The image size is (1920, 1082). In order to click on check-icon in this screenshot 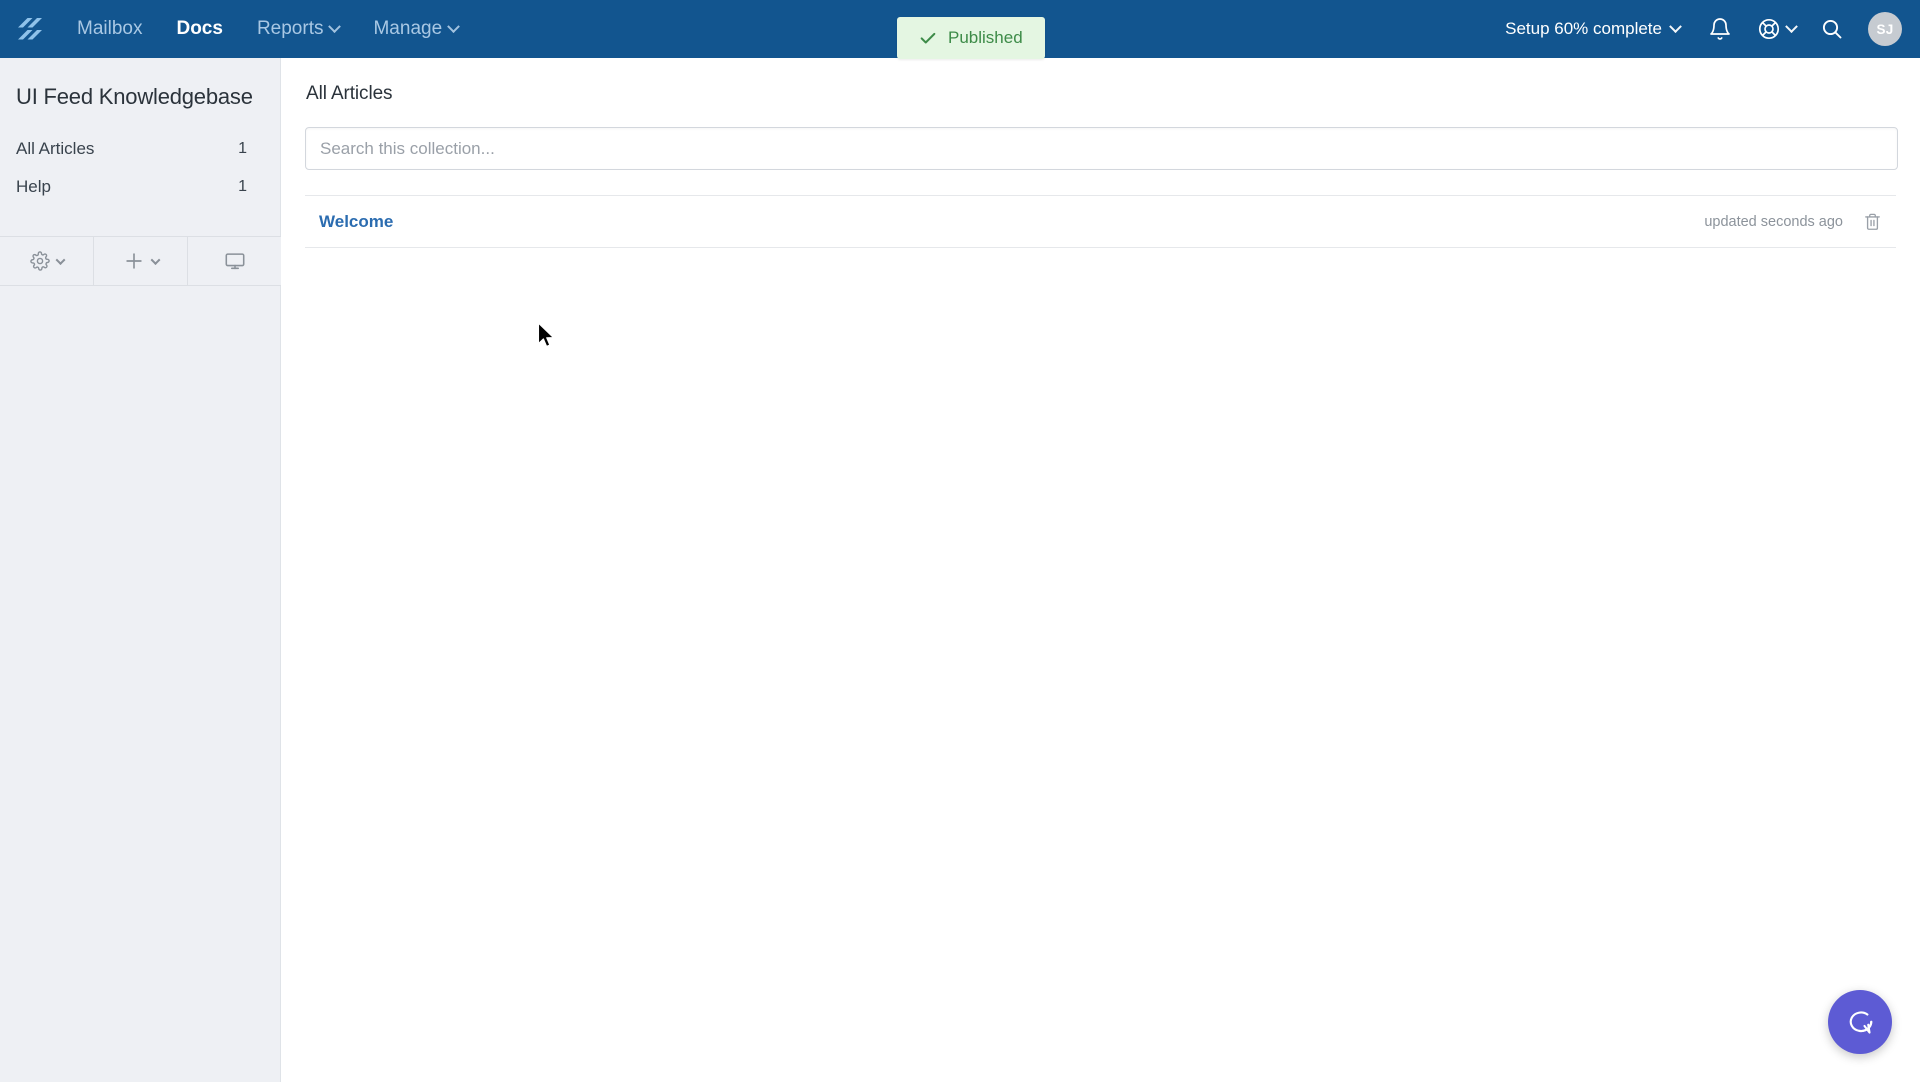, I will do `click(928, 38)`.